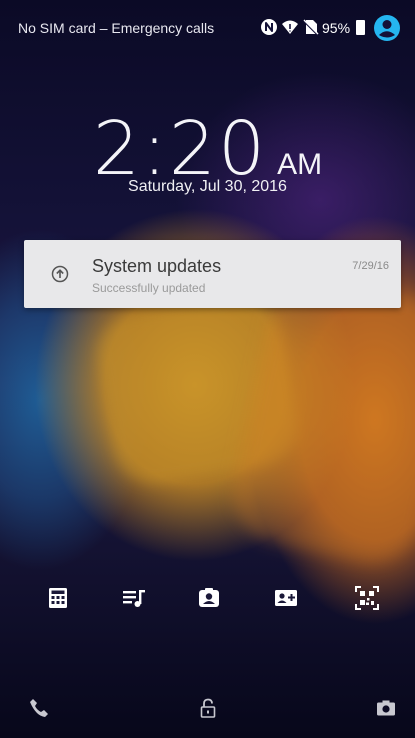 Image resolution: width=415 pixels, height=738 pixels. I want to click on no-sim-icon, so click(311, 27).